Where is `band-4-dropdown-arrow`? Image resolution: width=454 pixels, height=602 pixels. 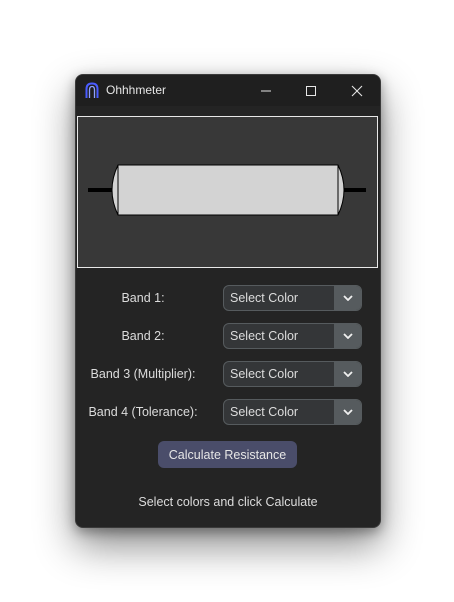 band-4-dropdown-arrow is located at coordinates (347, 412).